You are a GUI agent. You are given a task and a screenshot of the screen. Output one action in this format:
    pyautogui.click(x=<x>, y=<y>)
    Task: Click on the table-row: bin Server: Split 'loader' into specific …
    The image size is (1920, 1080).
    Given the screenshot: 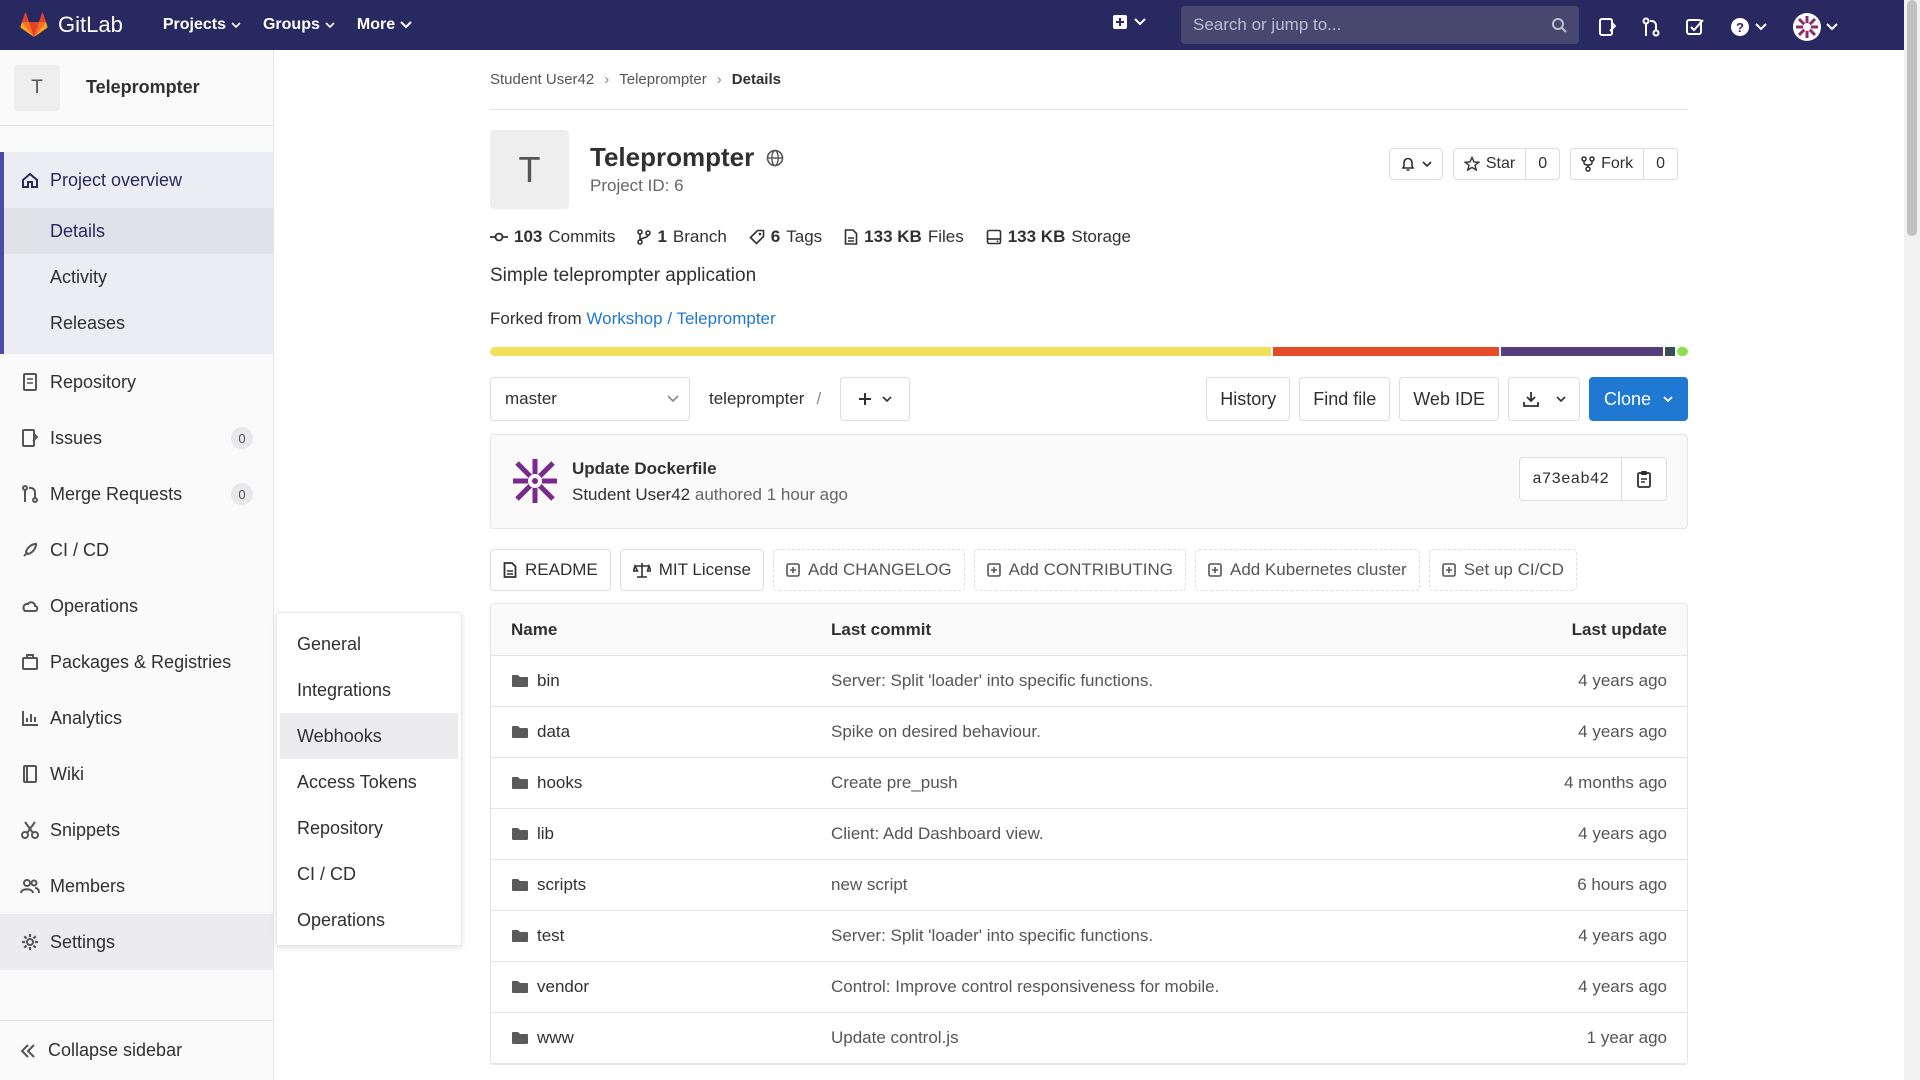 What is the action you would take?
    pyautogui.click(x=1089, y=681)
    